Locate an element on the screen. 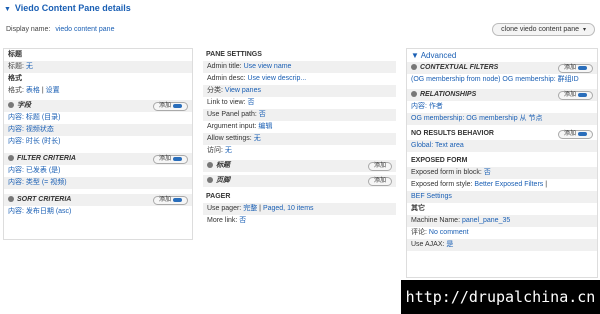 The height and width of the screenshot is (314, 600). filter-item: 内容: 已发表 (是) is located at coordinates (98, 171).